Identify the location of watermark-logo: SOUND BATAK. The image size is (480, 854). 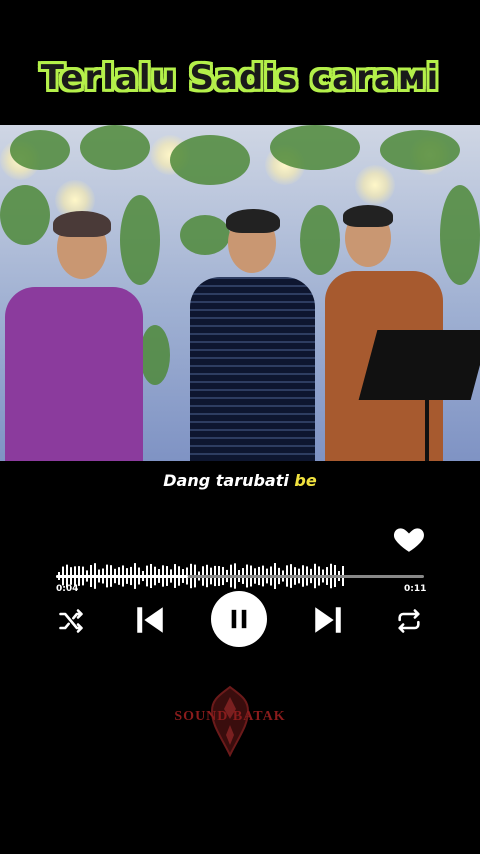
(230, 721).